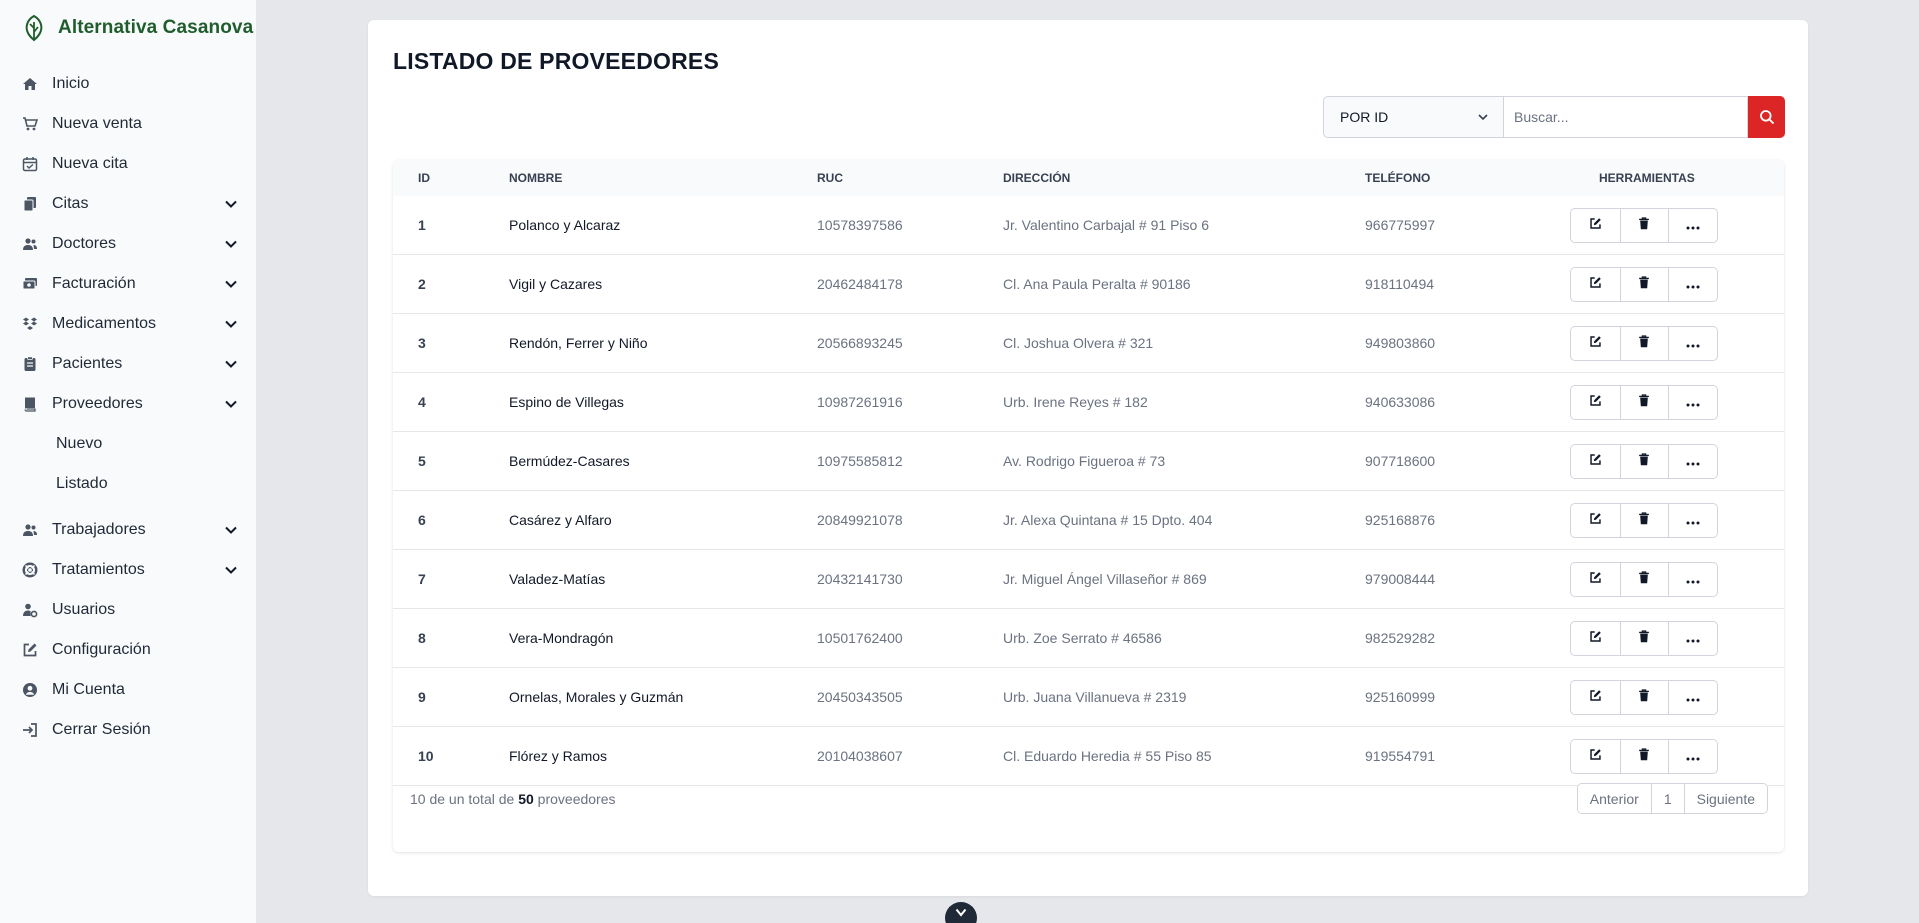  I want to click on brand: Alternativa Casanova, so click(137, 28).